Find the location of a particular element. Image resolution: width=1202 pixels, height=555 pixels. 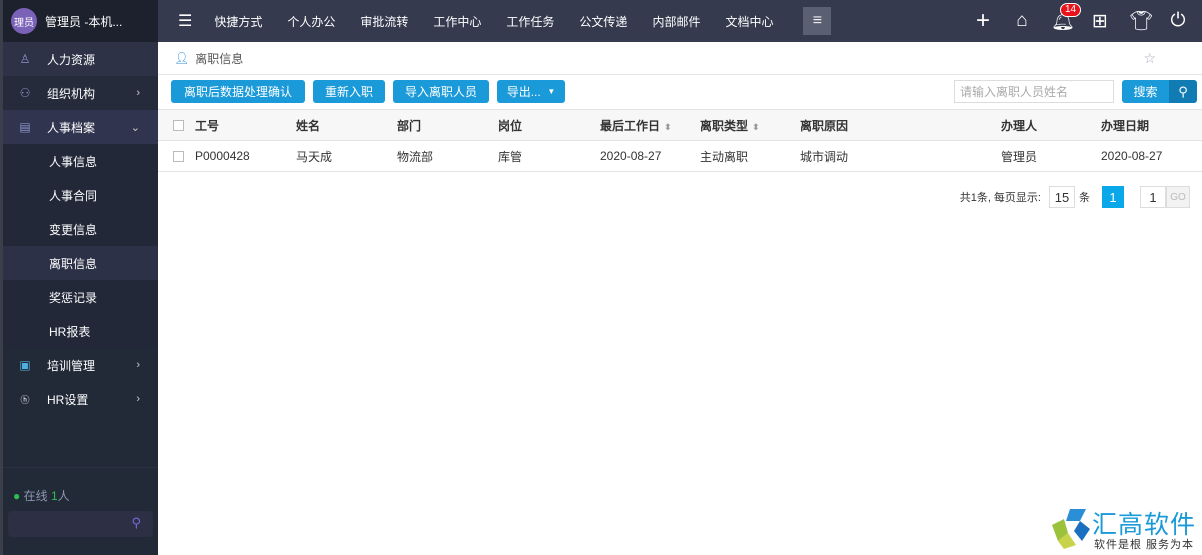

rehire-button: 重新入职 is located at coordinates (349, 91).